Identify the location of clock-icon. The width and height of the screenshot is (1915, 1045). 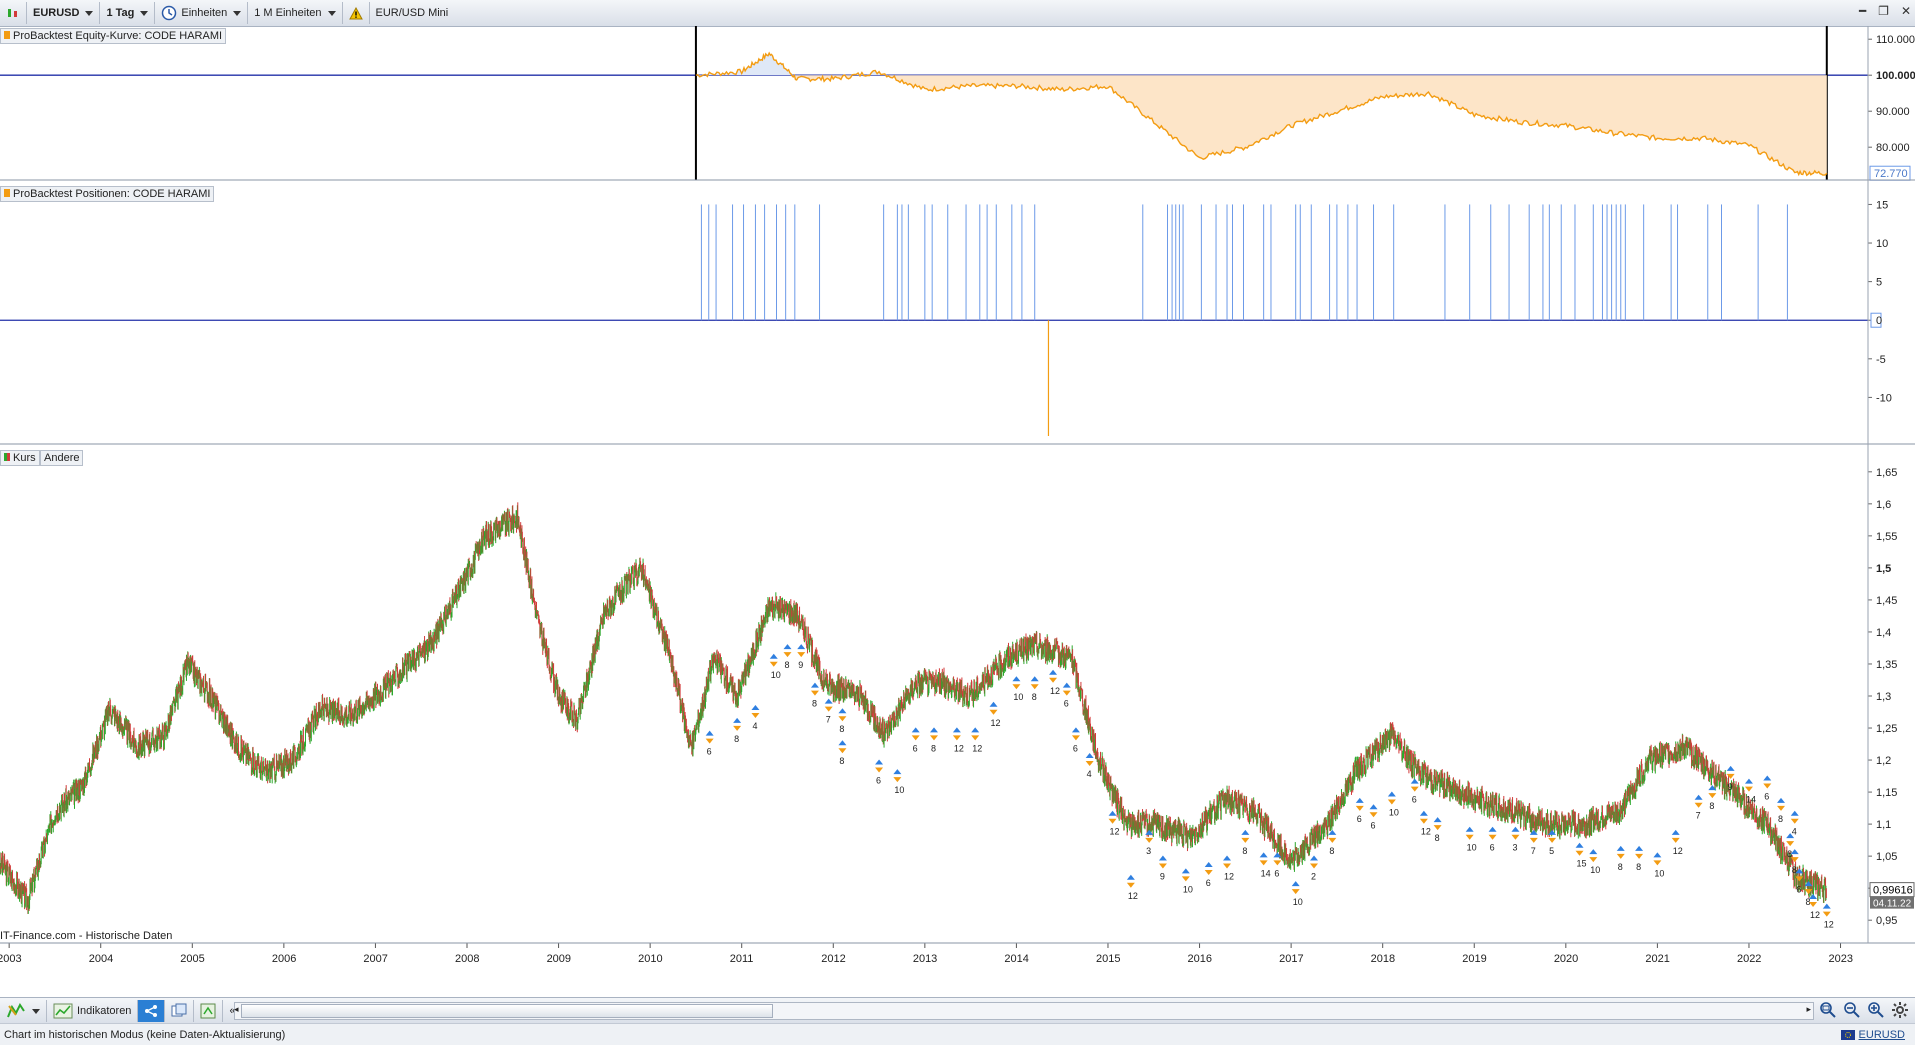
(169, 13).